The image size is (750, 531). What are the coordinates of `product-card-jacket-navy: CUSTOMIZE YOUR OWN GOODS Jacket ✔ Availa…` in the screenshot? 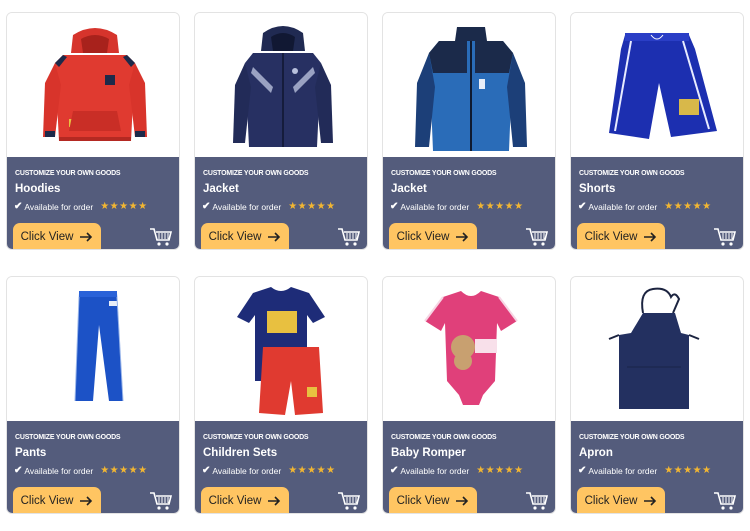 It's located at (281, 131).